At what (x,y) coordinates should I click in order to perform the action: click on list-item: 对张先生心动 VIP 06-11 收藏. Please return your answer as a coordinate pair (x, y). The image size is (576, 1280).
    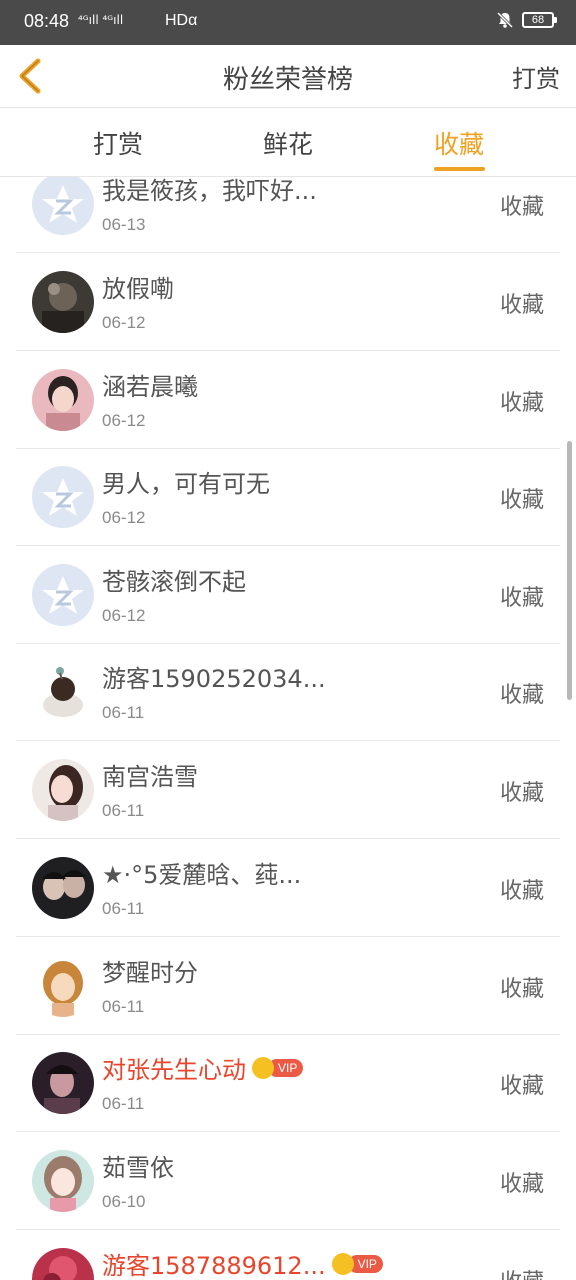
    Looking at the image, I should click on (288, 1083).